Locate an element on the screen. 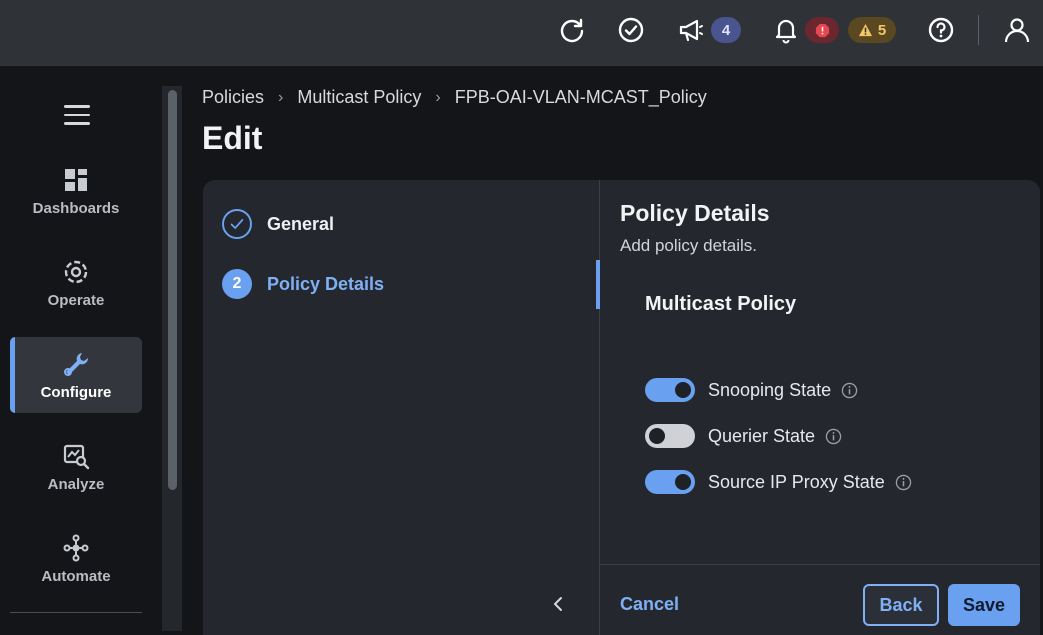 The width and height of the screenshot is (1043, 635). nav-item-analyze: Analyze is located at coordinates (76, 467).